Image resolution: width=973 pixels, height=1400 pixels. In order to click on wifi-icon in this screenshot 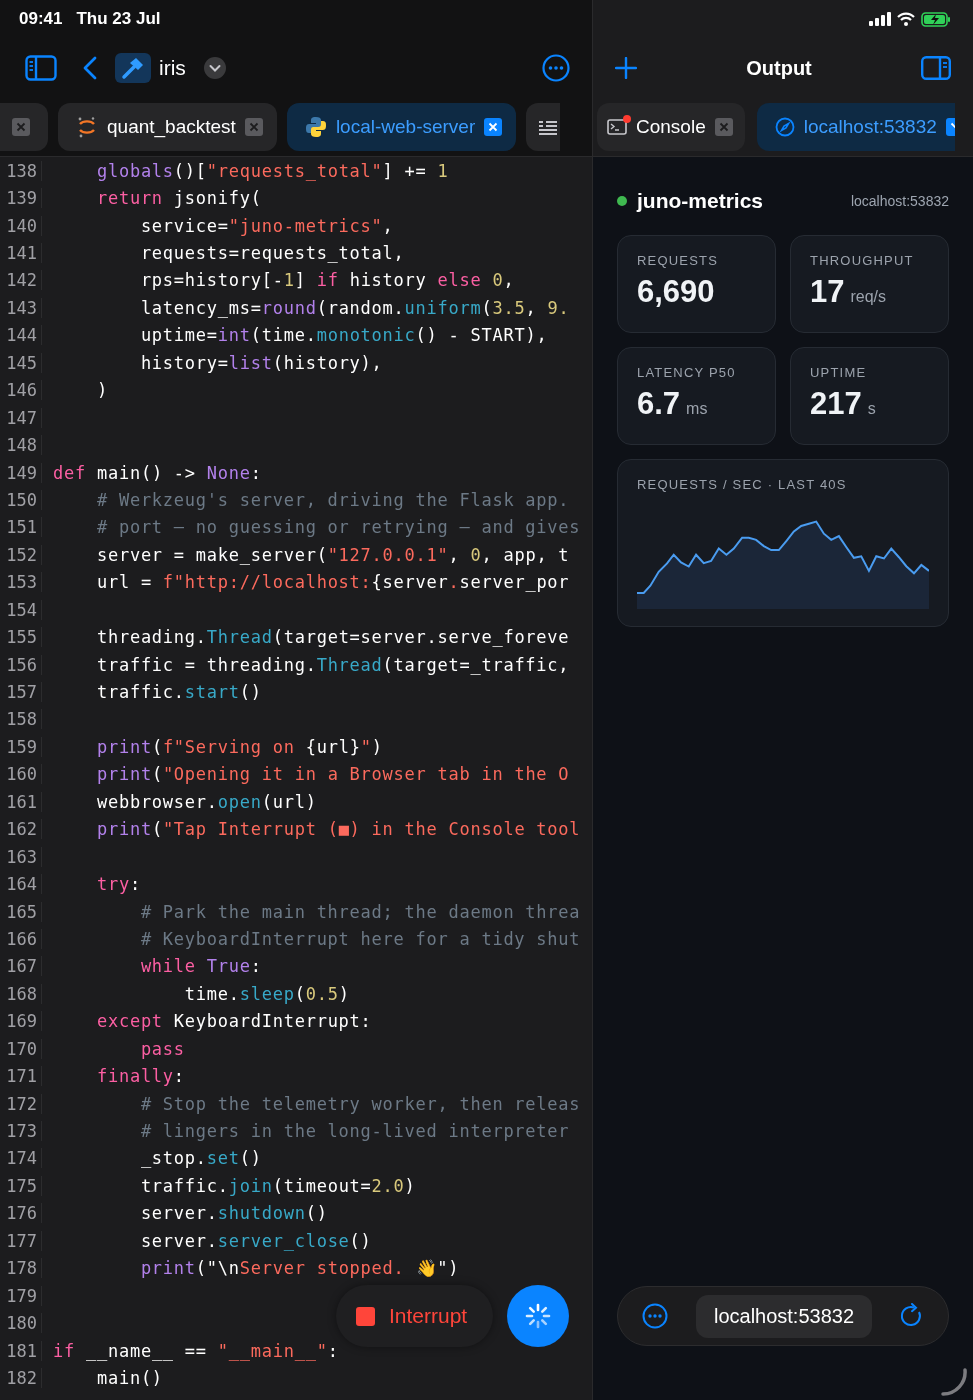, I will do `click(906, 19)`.